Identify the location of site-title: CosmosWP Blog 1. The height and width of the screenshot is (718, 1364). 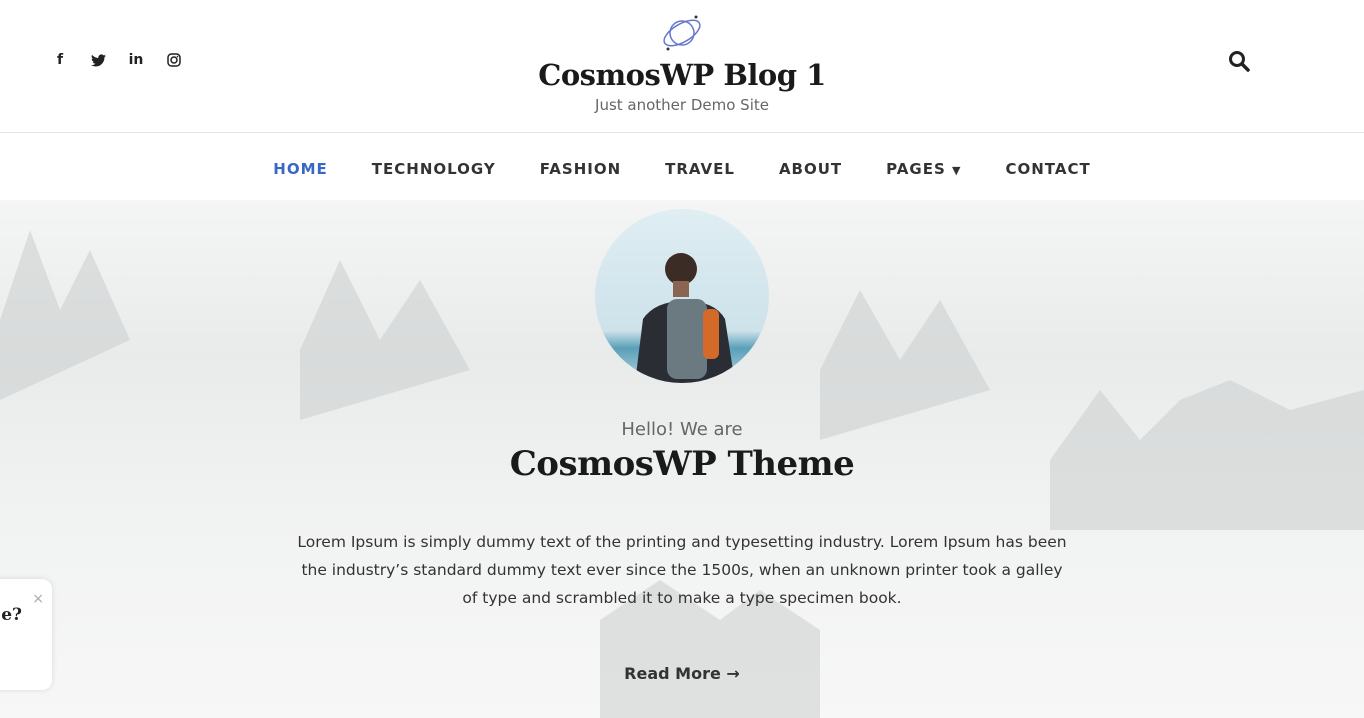
(682, 75).